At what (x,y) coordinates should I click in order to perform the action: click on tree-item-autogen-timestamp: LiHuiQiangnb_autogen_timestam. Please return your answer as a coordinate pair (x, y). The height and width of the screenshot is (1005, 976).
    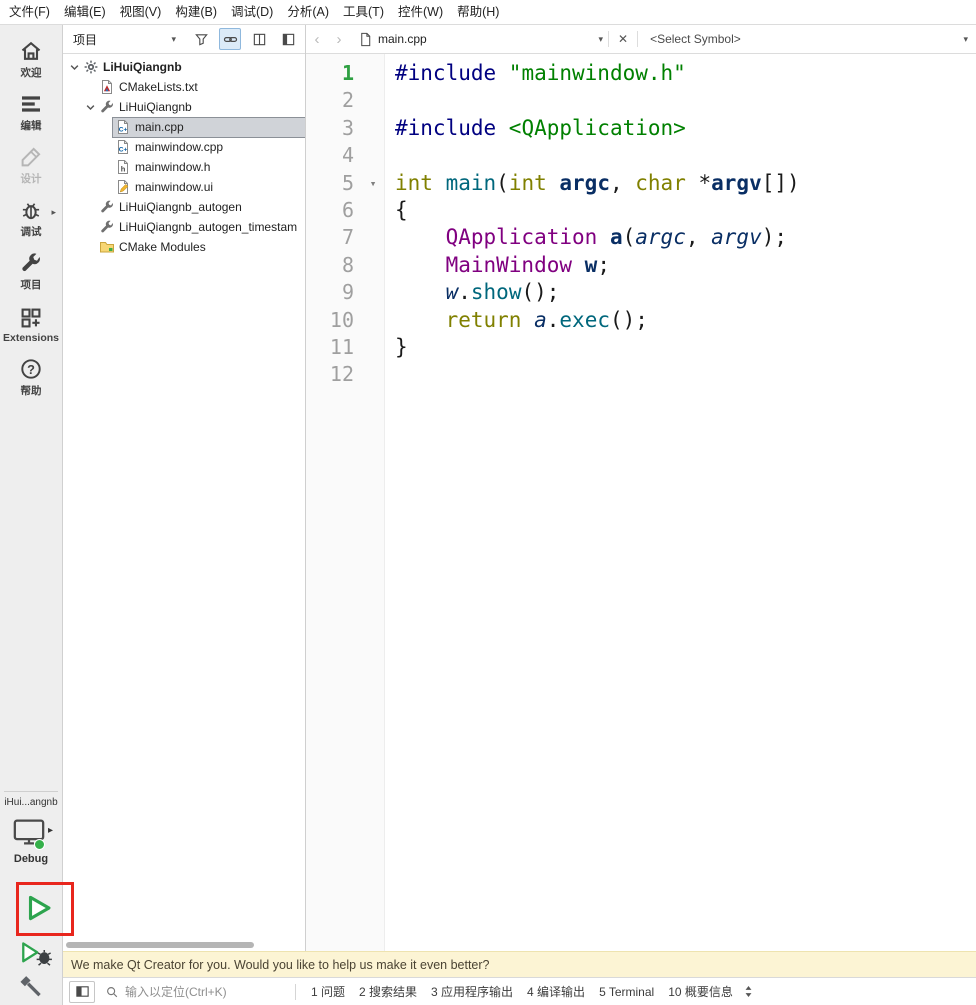
    Looking at the image, I should click on (184, 227).